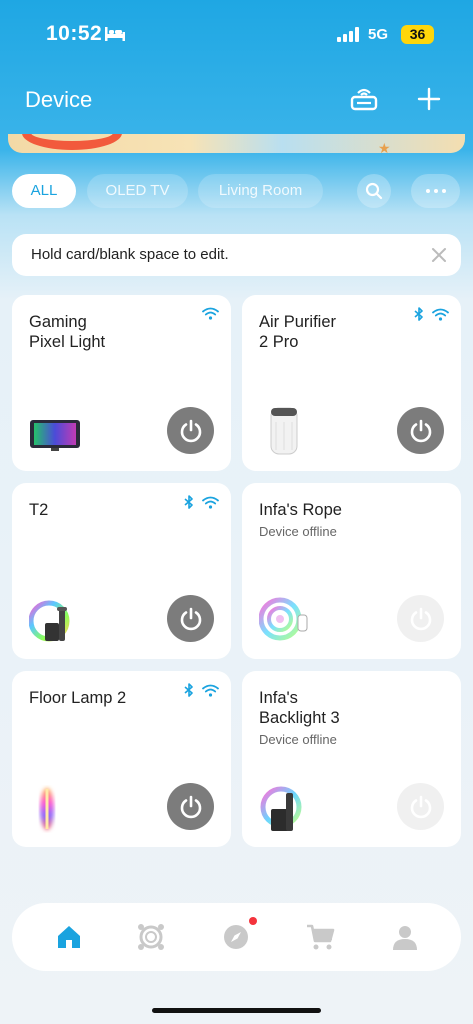 The height and width of the screenshot is (1024, 473). What do you see at coordinates (351, 571) in the screenshot?
I see `device-card-infas-rope: Infa's Rope Device offline` at bounding box center [351, 571].